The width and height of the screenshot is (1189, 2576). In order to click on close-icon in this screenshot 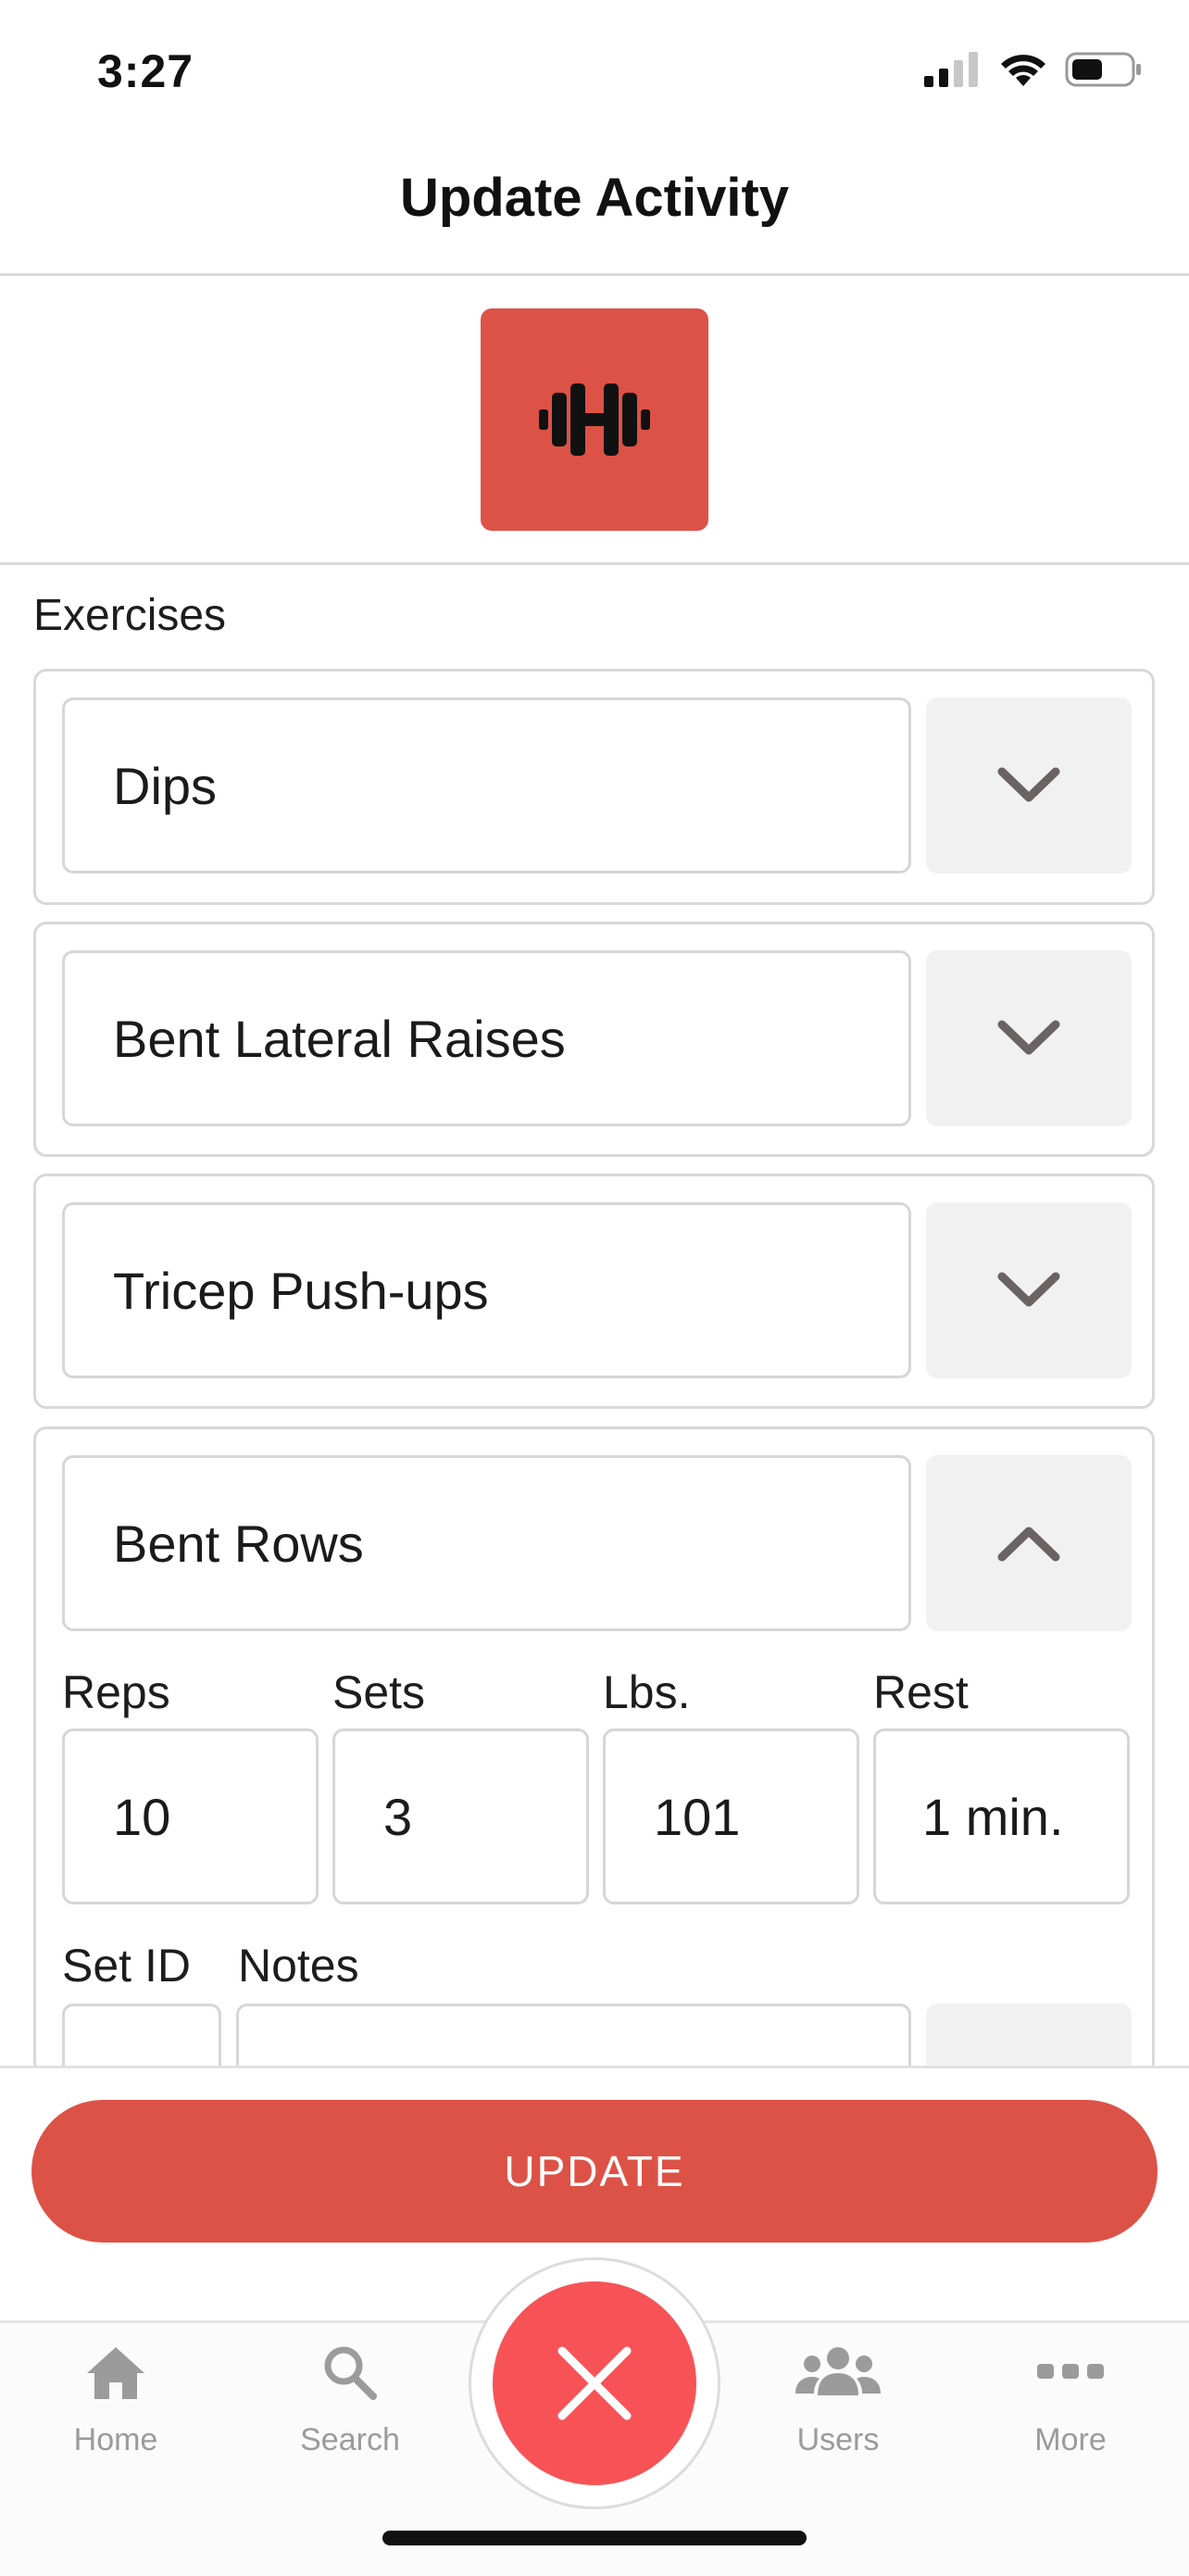, I will do `click(594, 2383)`.